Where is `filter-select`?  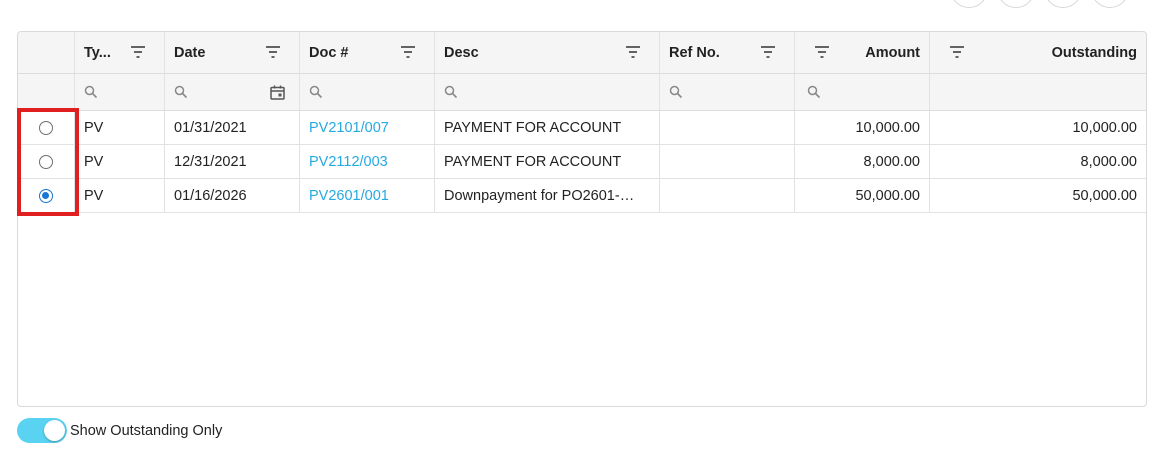 filter-select is located at coordinates (46, 92).